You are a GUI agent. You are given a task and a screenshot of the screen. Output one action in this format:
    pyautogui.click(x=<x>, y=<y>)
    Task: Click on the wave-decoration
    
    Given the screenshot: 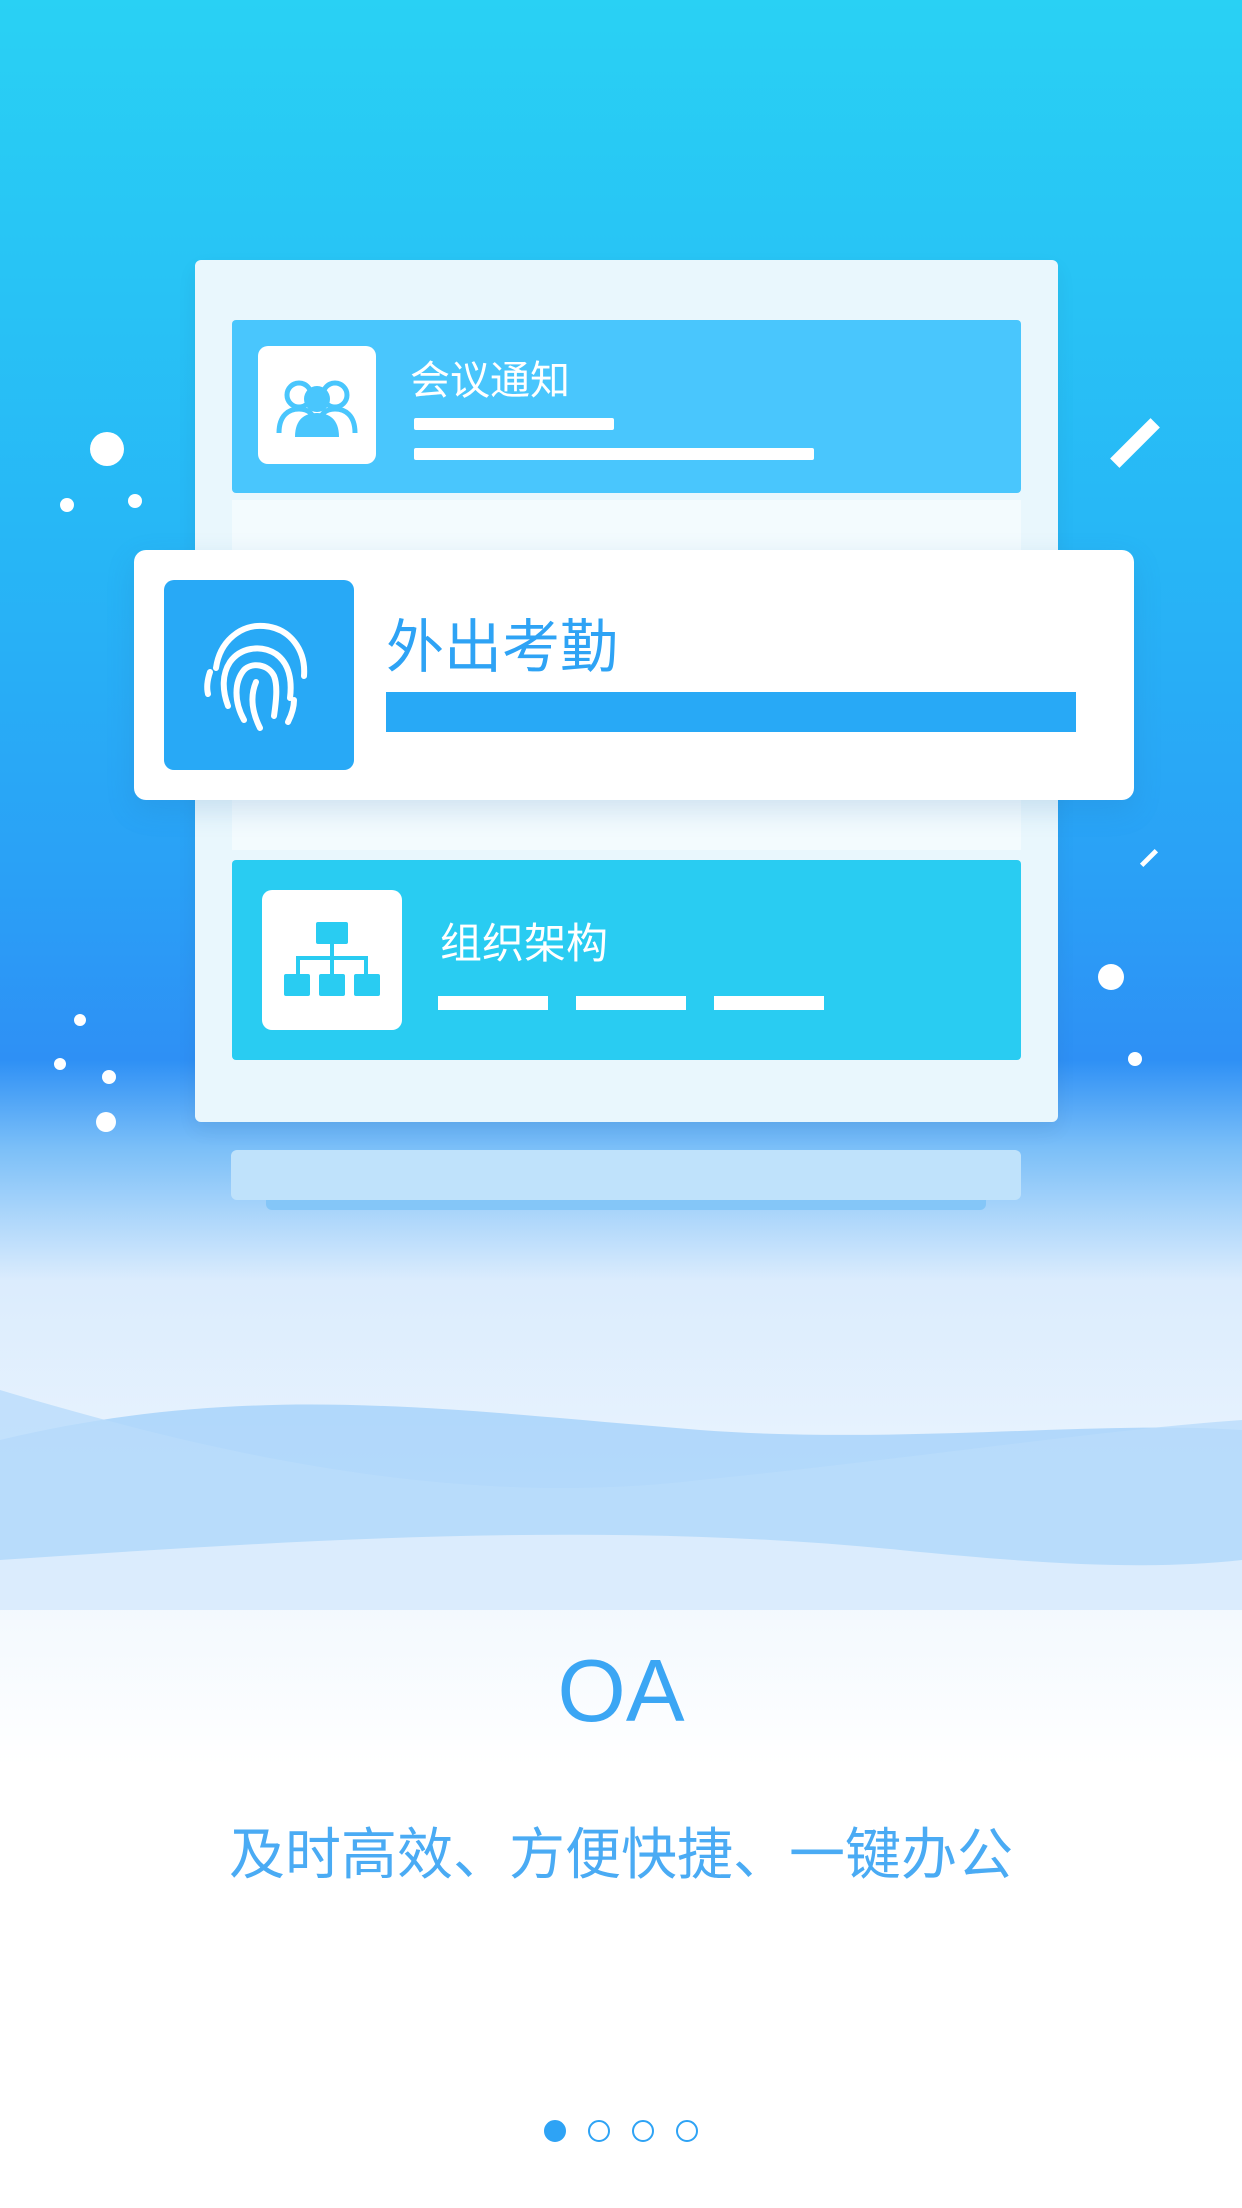 What is the action you would take?
    pyautogui.click(x=621, y=1500)
    